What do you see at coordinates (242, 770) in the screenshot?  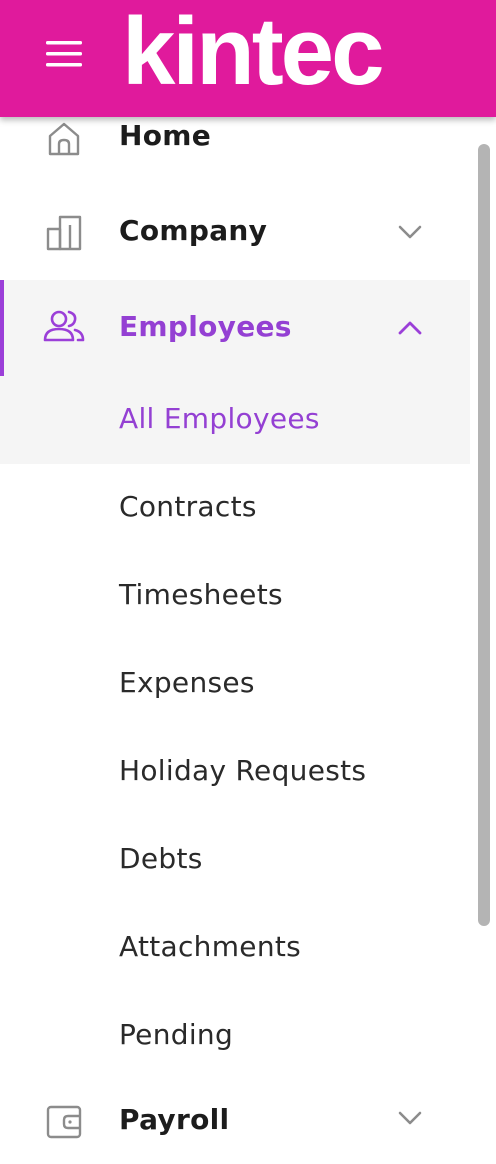 I see `submenu-item-holiday-requests: Holiday Requests` at bounding box center [242, 770].